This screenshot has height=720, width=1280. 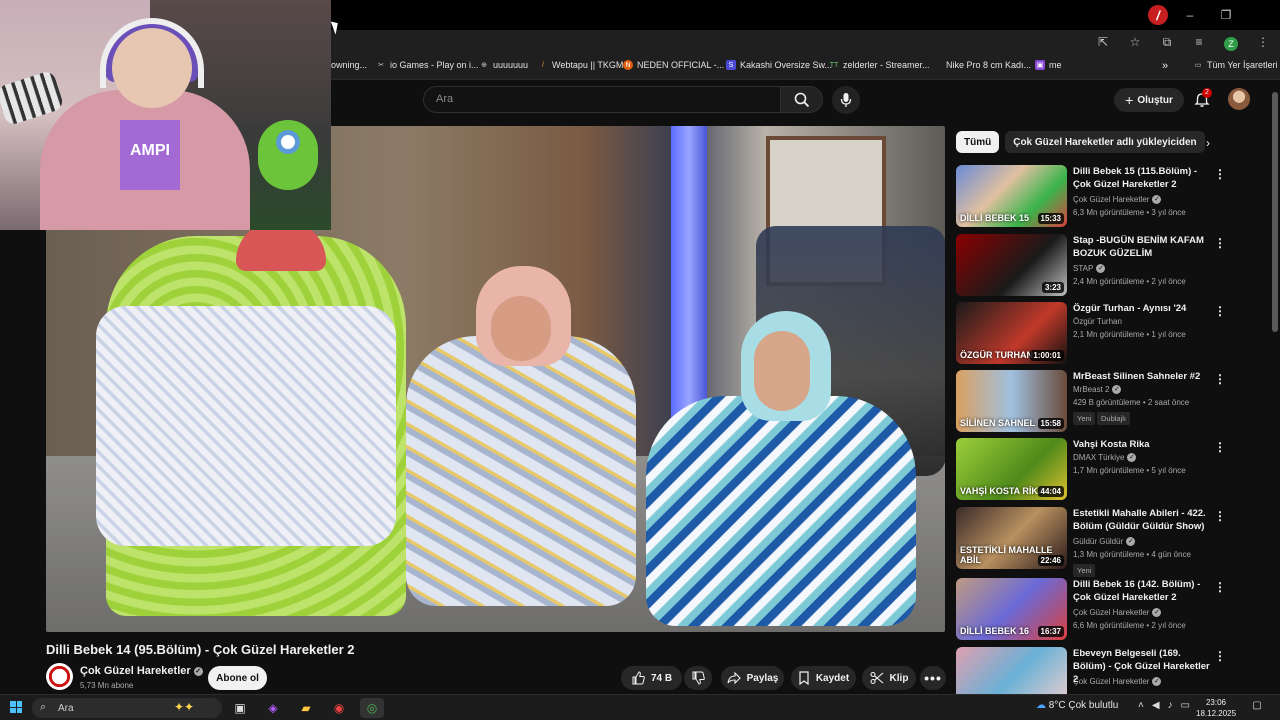 I want to click on close-icon, so click(x=1262, y=15).